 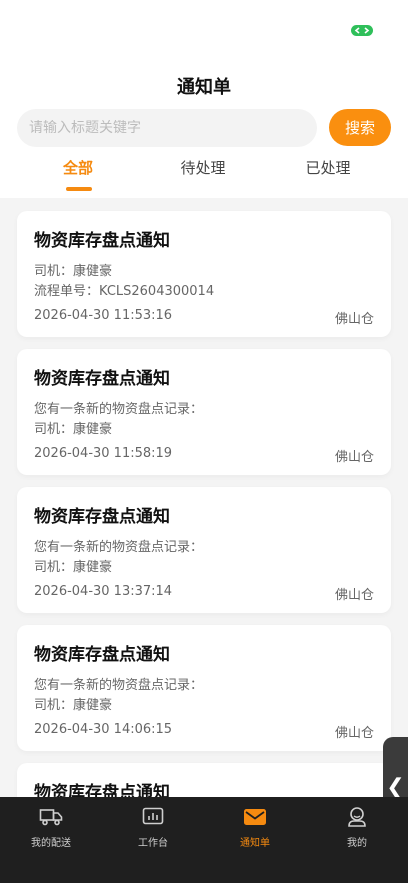 I want to click on battery-indicator-icon, so click(x=362, y=30).